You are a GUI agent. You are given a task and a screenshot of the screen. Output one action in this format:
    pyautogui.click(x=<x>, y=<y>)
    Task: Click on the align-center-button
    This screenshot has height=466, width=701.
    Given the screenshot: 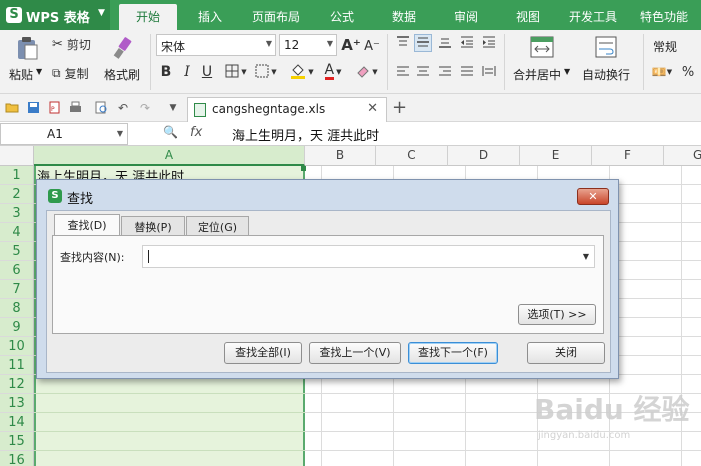 What is the action you would take?
    pyautogui.click(x=423, y=72)
    